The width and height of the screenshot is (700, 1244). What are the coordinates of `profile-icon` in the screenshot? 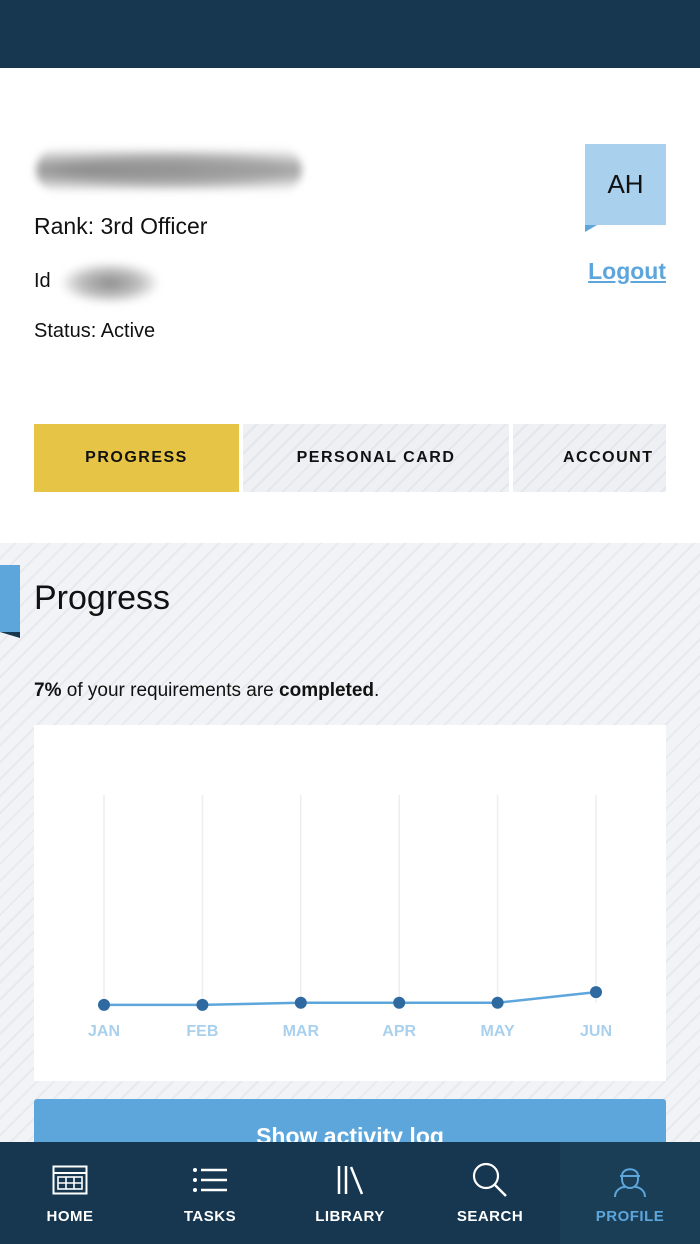 It's located at (630, 1180).